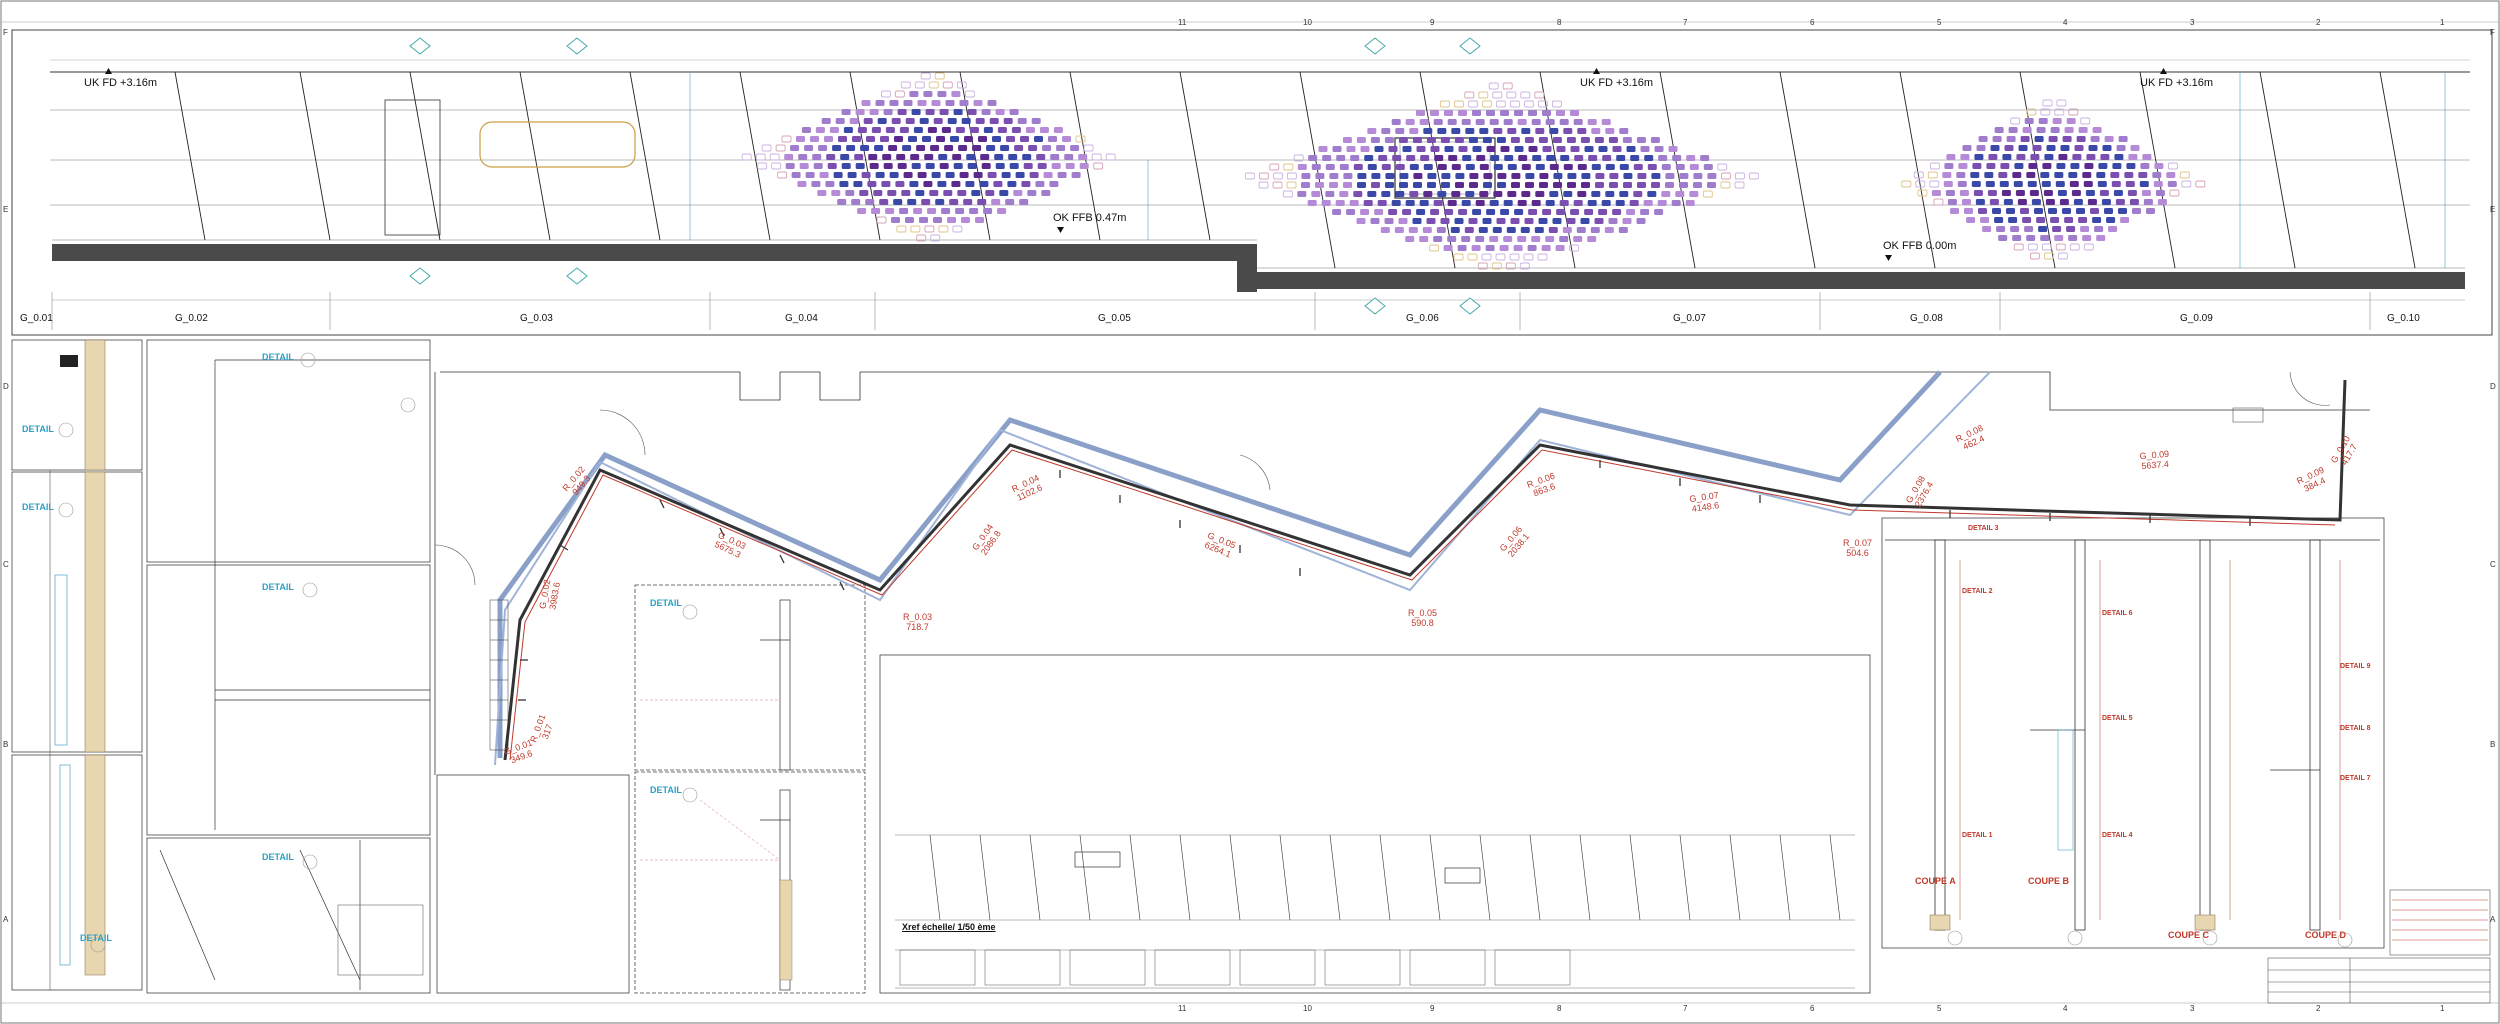 The height and width of the screenshot is (1024, 2500). I want to click on grid-row-label: B, so click(2493, 744).